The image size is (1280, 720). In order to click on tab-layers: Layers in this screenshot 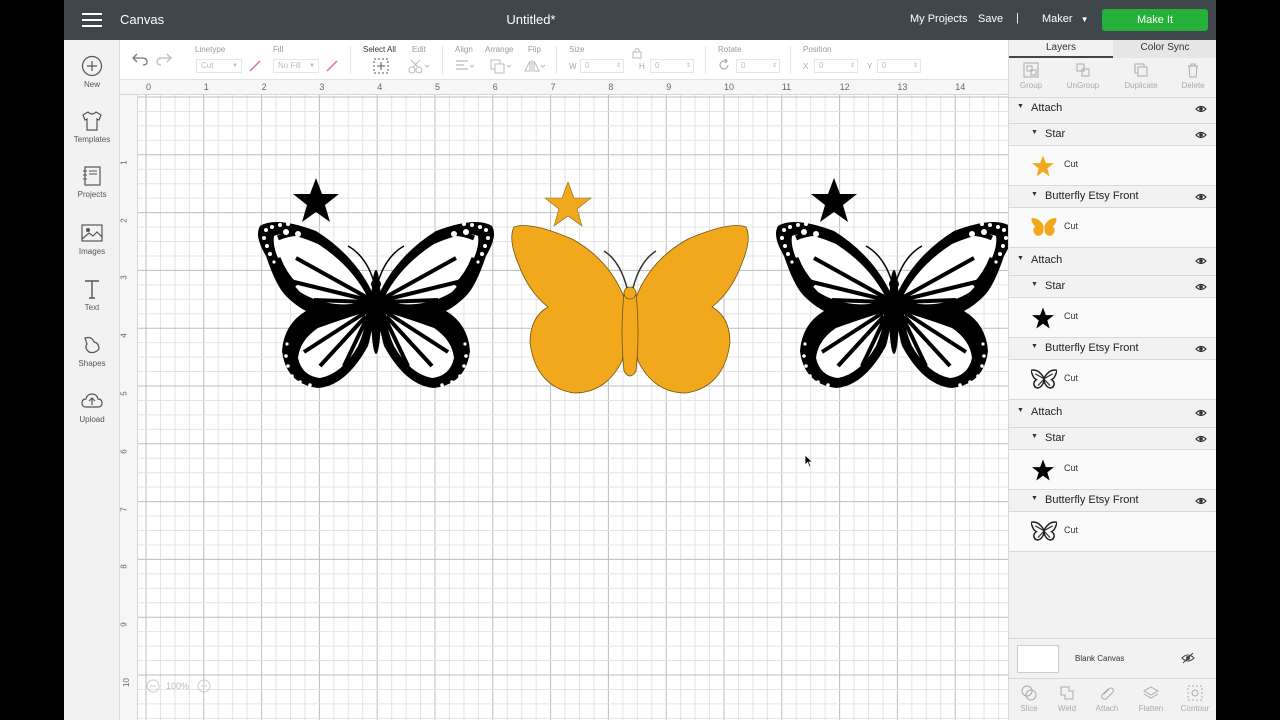, I will do `click(1061, 49)`.